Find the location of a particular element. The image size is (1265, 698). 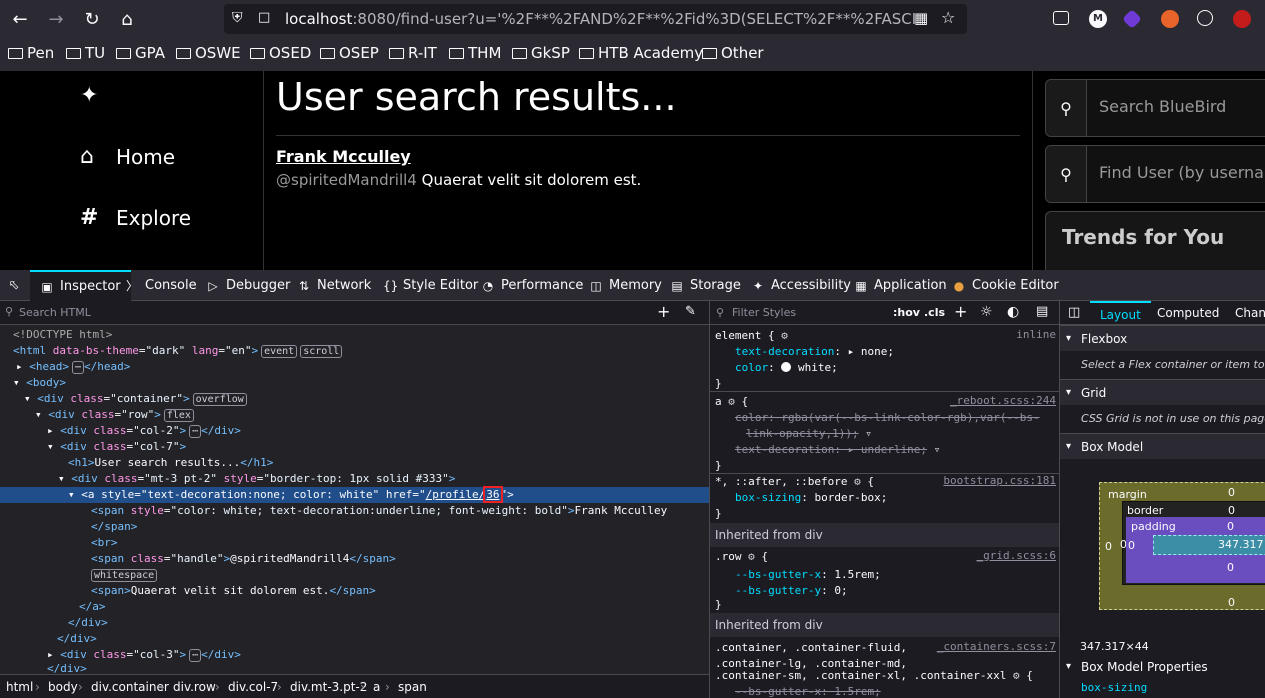

rule-declaration: text-decoration: ▸ underline; ▿ is located at coordinates (837, 450).